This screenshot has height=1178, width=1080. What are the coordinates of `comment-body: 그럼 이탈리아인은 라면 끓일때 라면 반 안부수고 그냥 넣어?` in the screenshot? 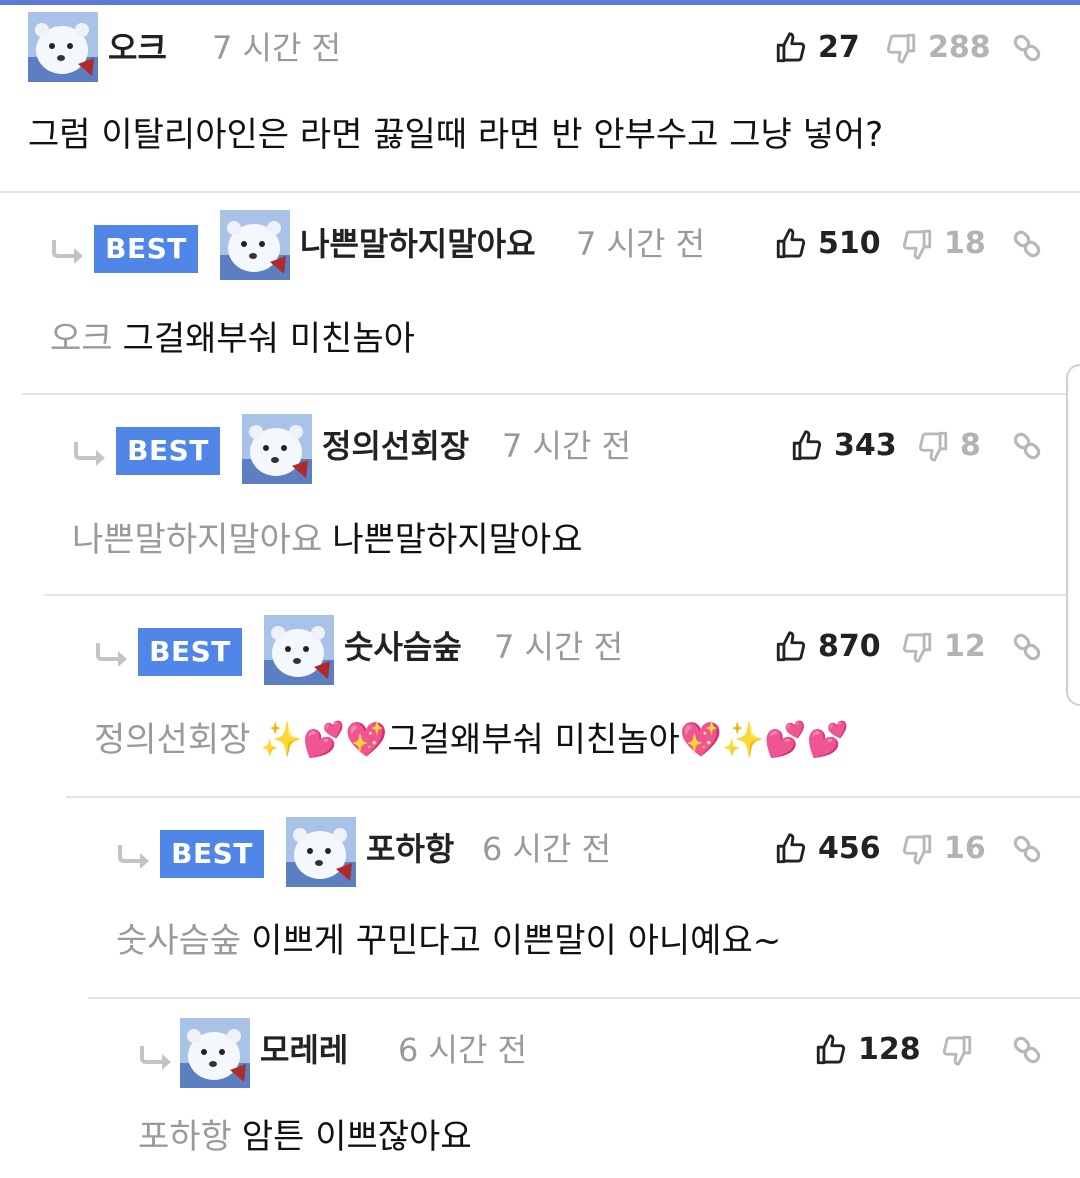 It's located at (456, 135).